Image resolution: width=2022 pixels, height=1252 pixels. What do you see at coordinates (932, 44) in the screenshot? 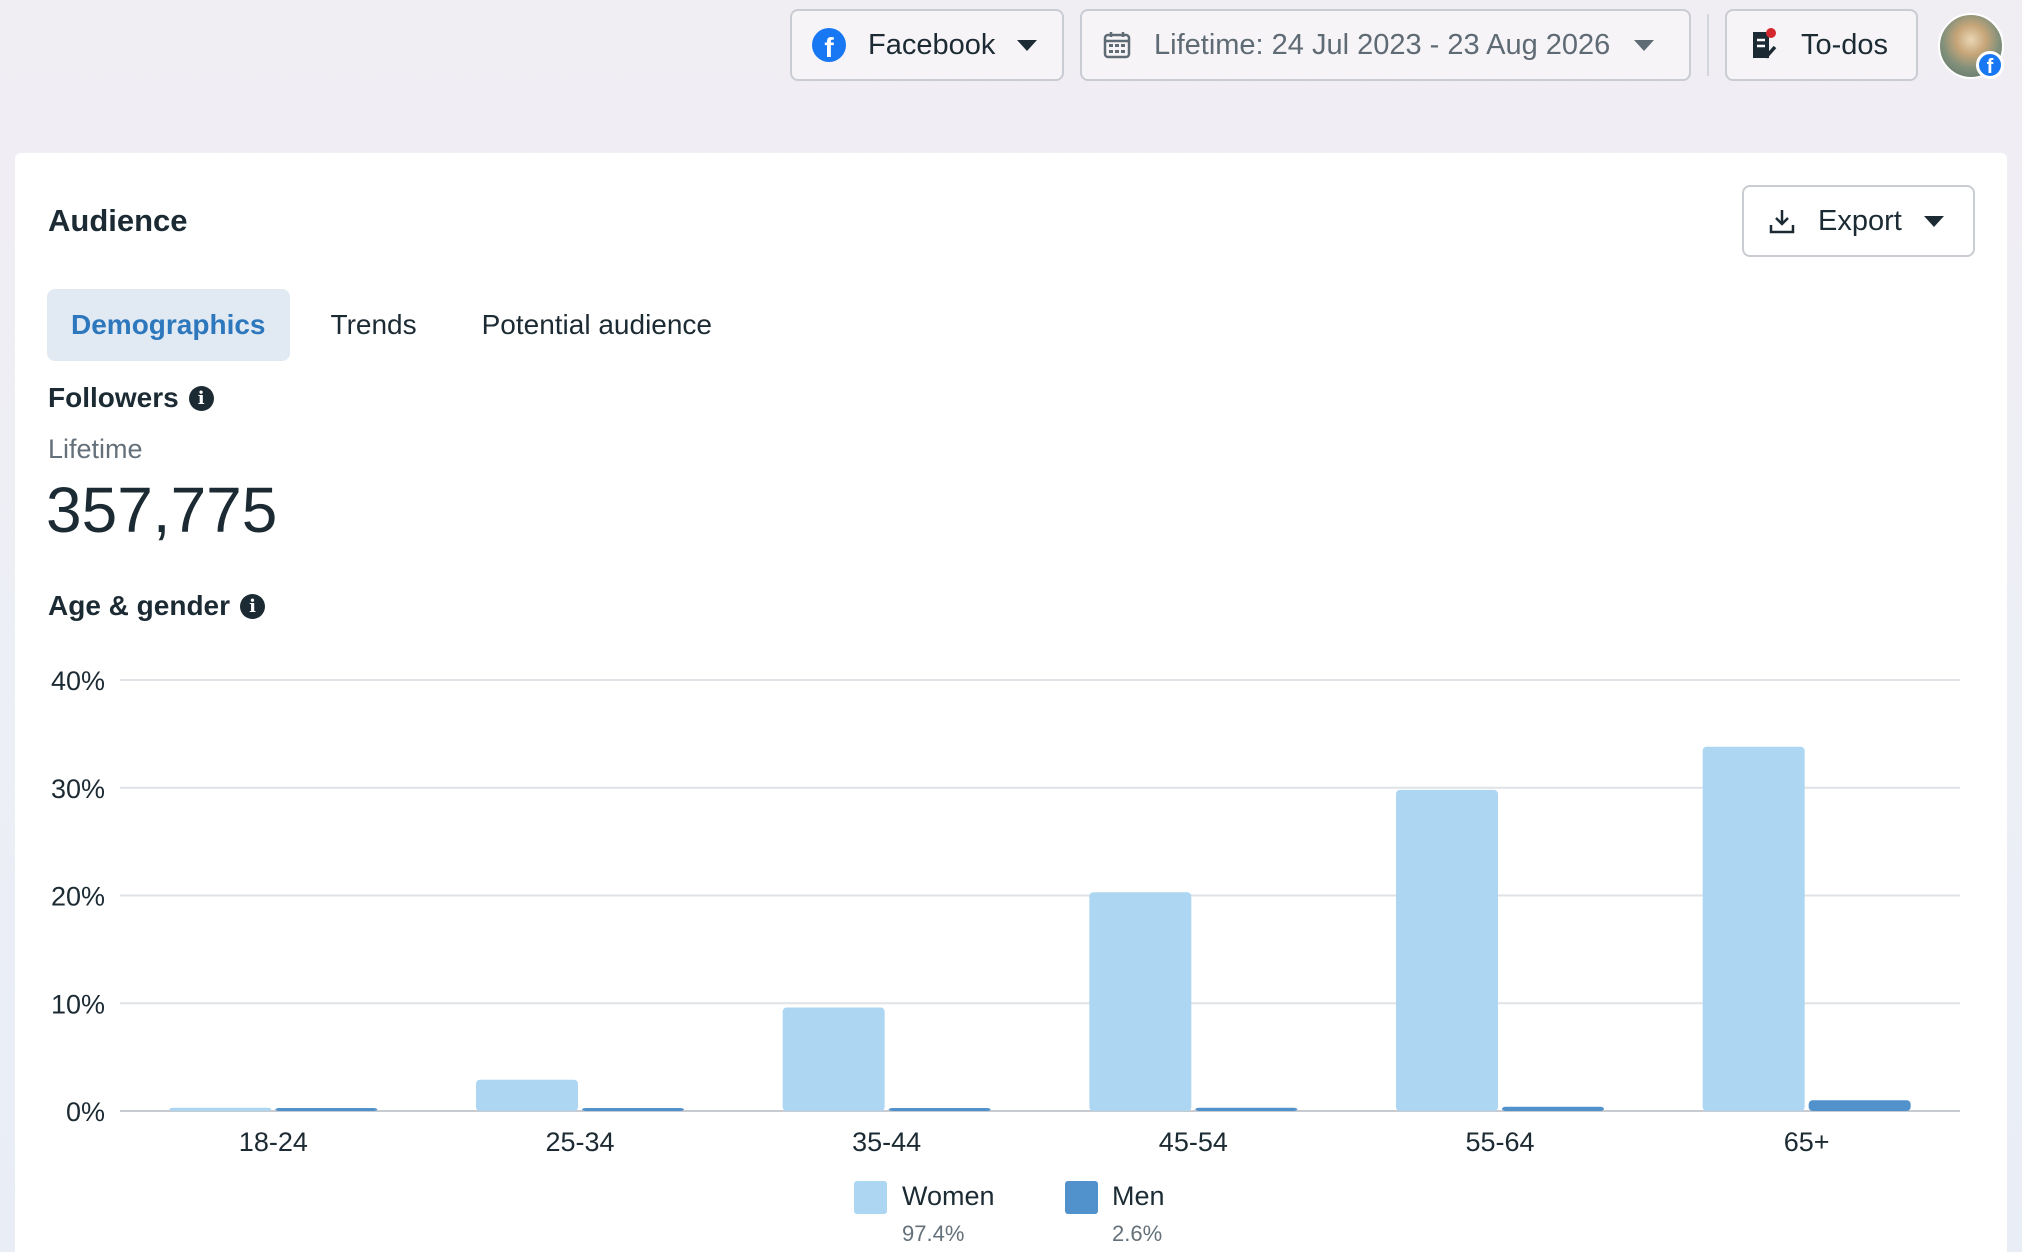
I see `platform-selector-label: Facebook` at bounding box center [932, 44].